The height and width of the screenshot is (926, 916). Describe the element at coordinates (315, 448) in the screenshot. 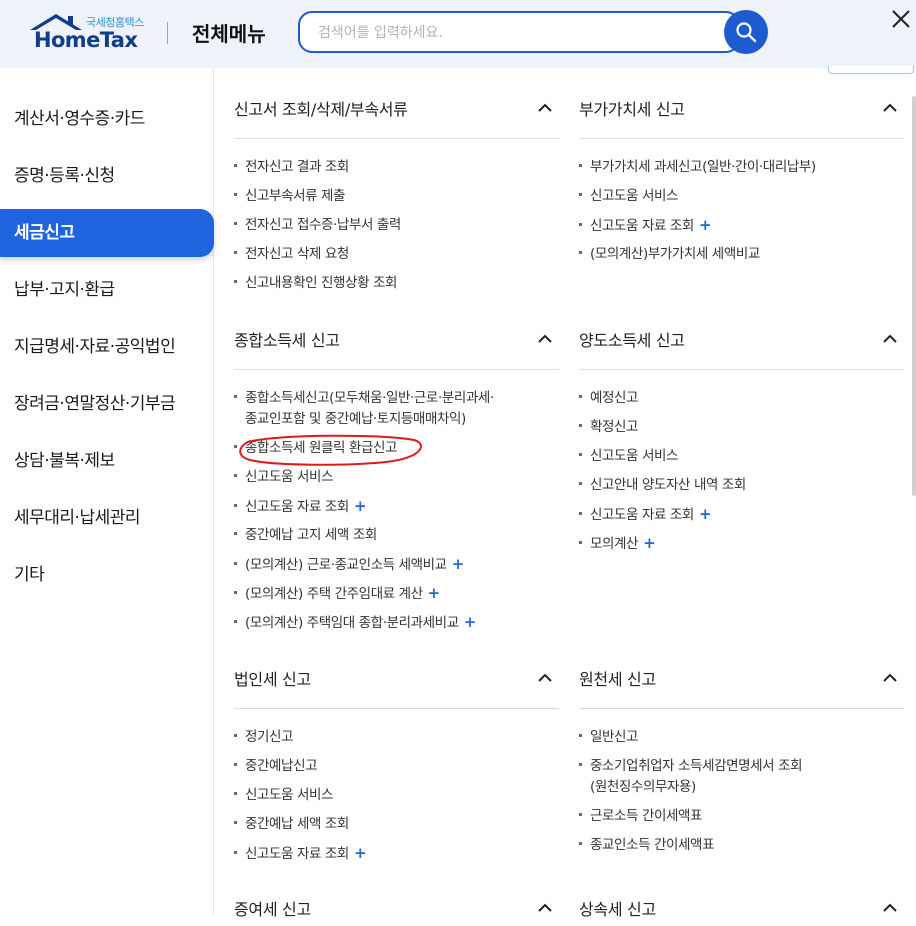

I see `menu-item-oneclick-refund: 종합소득세 원클릭 환급신고` at that location.